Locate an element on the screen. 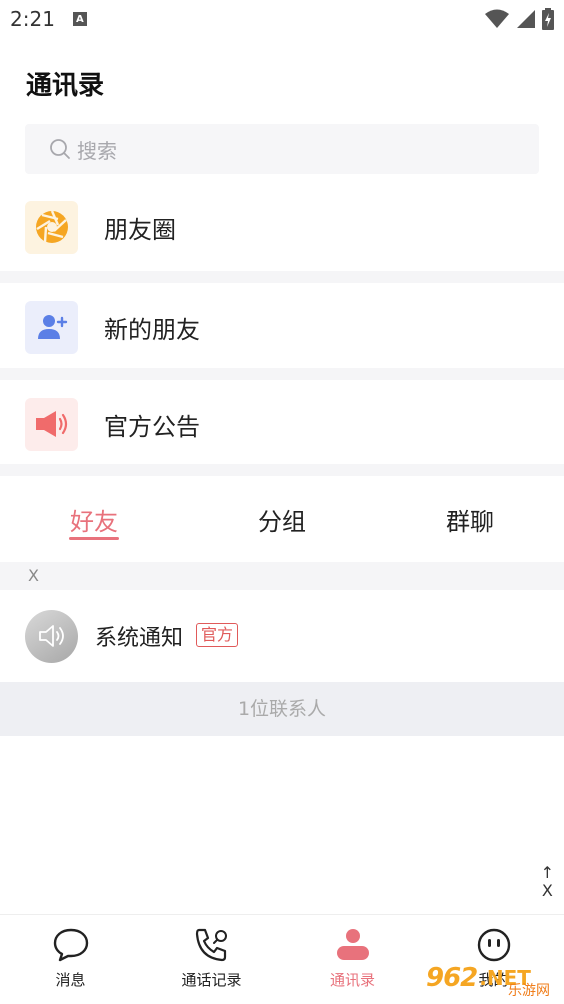 The height and width of the screenshot is (1004, 564). speaker-icon is located at coordinates (51, 636).